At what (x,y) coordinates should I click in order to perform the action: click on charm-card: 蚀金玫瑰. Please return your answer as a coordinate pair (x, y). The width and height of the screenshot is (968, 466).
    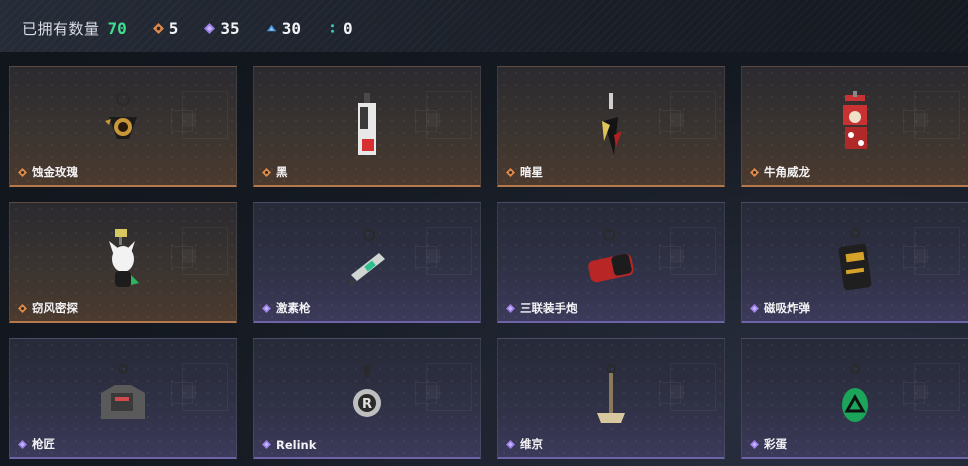
    Looking at the image, I should click on (123, 126).